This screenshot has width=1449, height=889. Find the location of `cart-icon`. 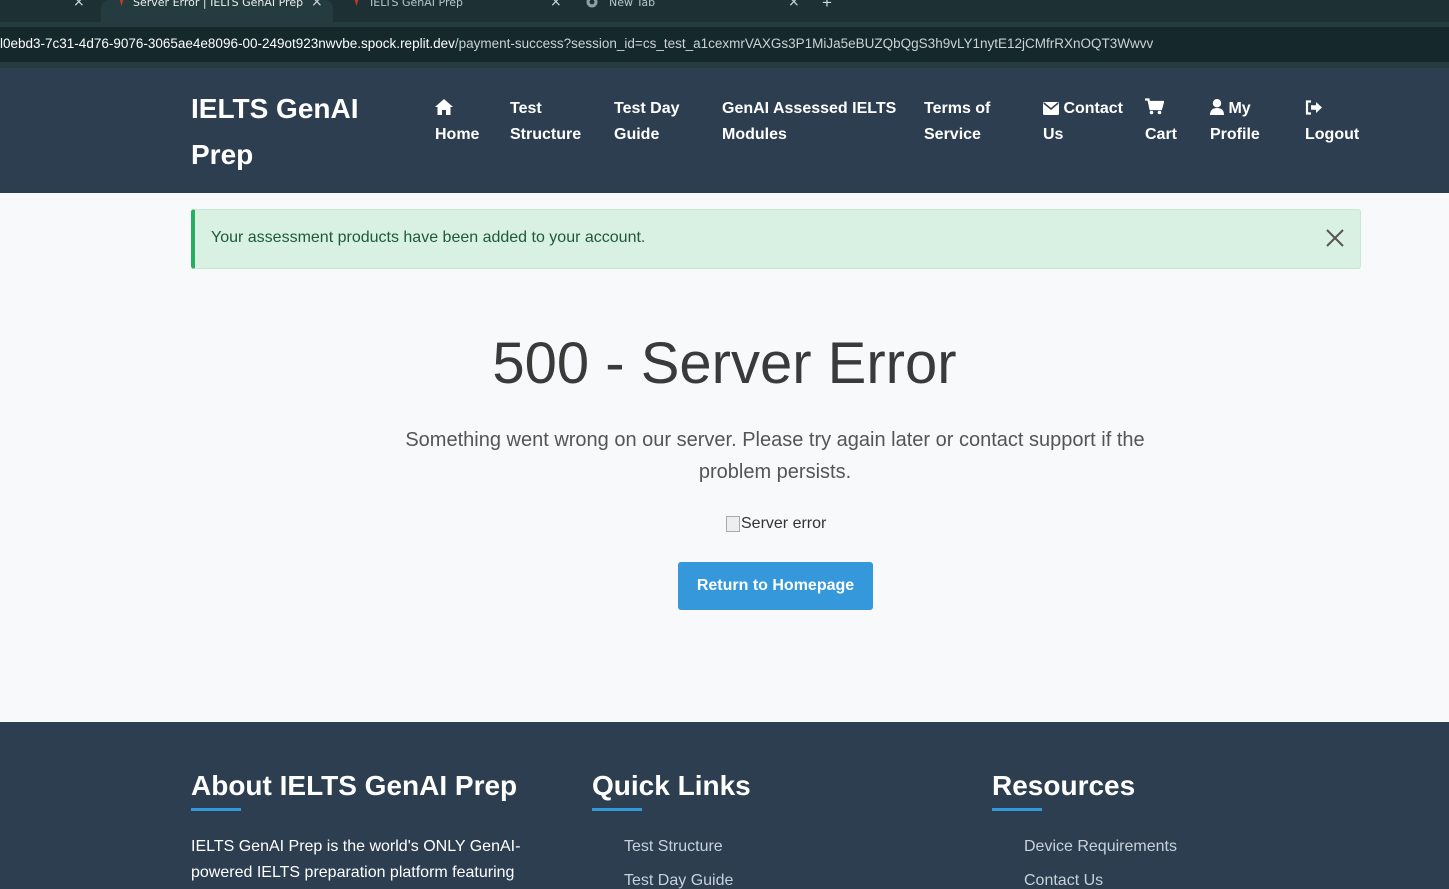

cart-icon is located at coordinates (1154, 106).